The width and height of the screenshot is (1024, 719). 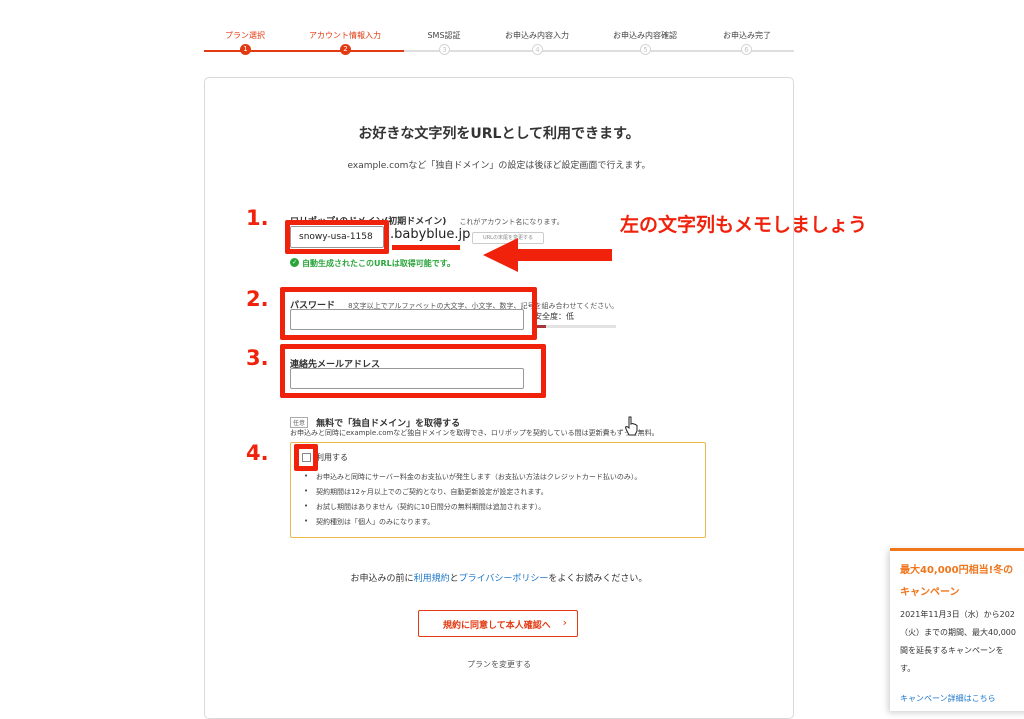 I want to click on terms-prefix: お申込みの前に, so click(x=382, y=579).